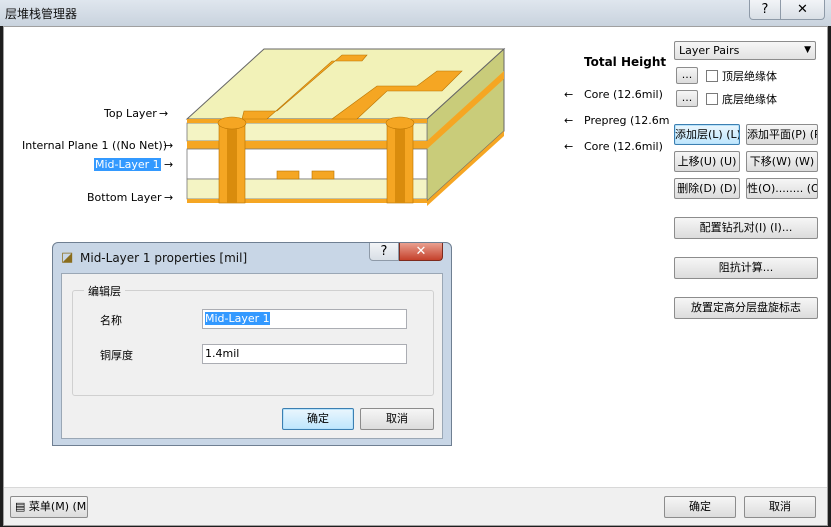 This screenshot has width=831, height=527. Describe the element at coordinates (627, 120) in the screenshot. I see `label-prepreg: Prepreg (12.6m` at that location.